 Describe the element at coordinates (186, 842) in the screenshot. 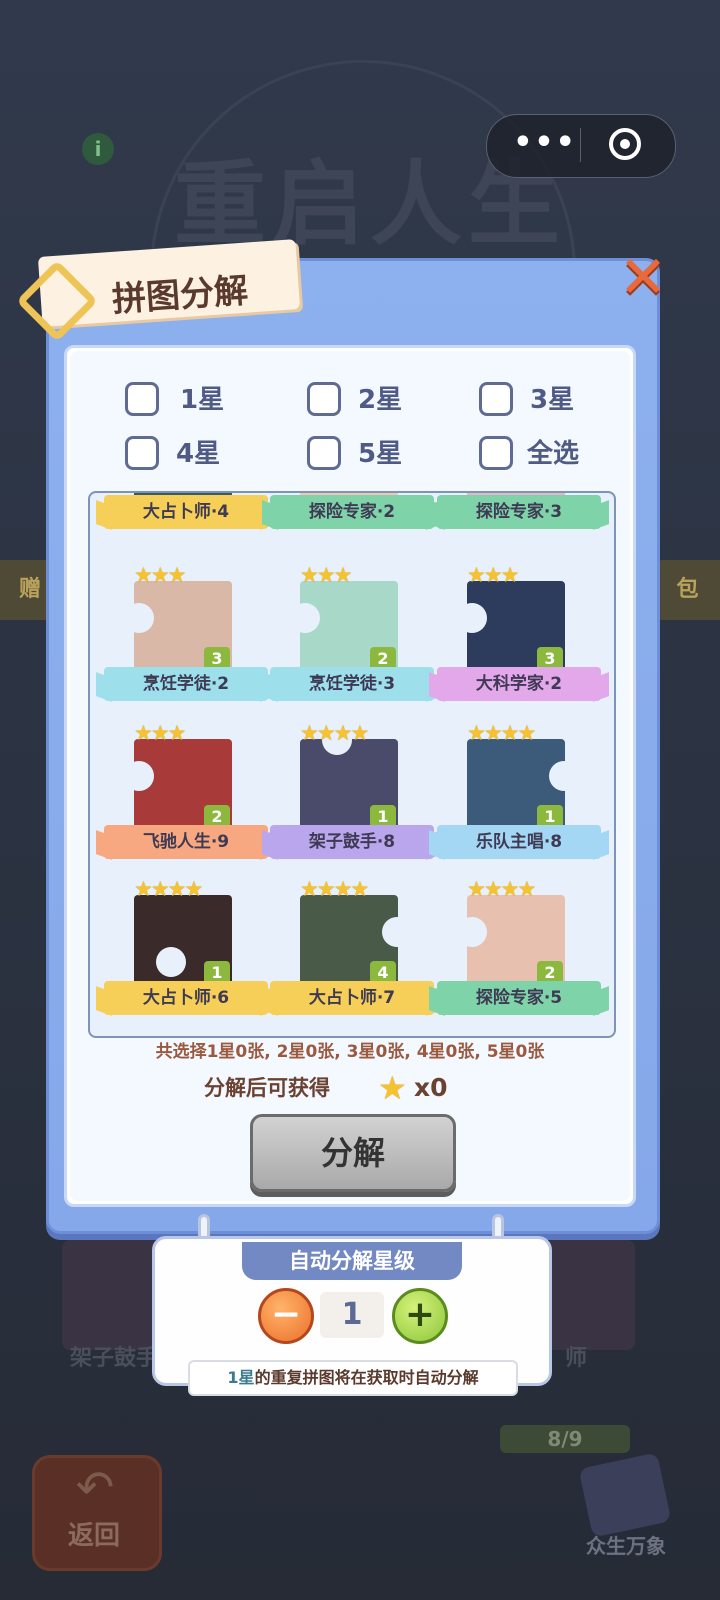

I see `piece-name-ribbon: 飞驰人生·9` at that location.